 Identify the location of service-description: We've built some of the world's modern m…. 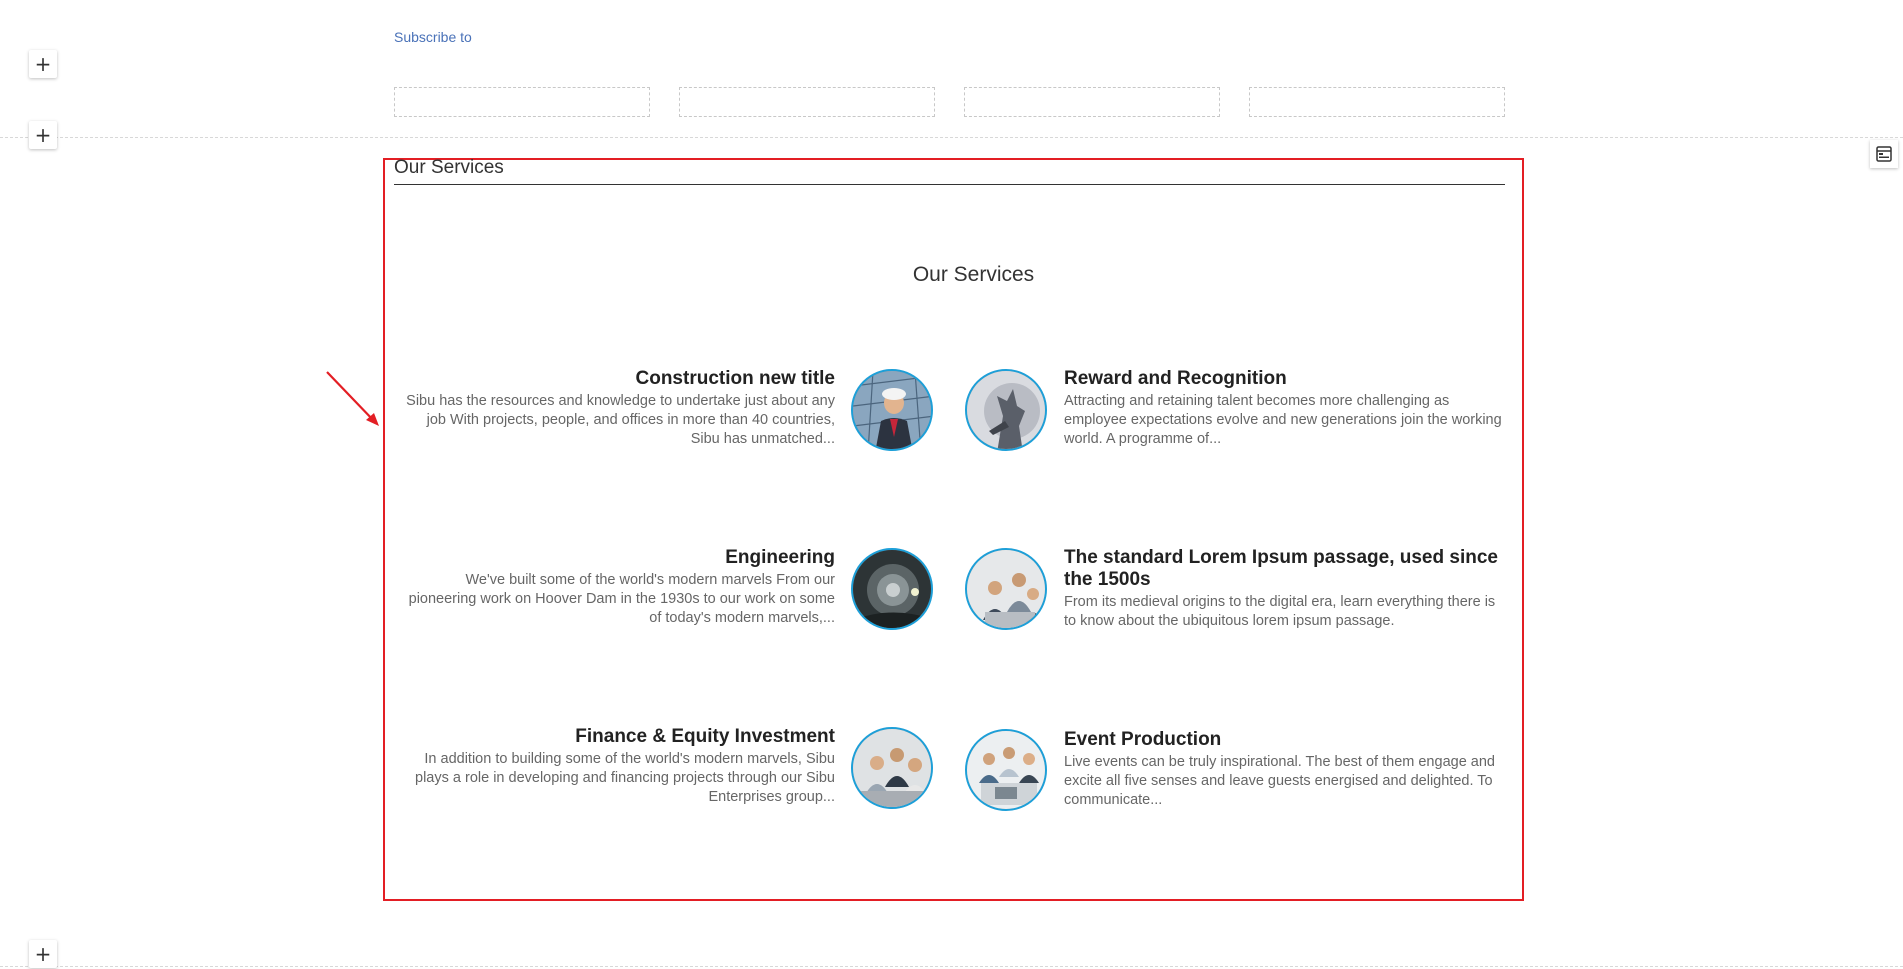
(621, 599).